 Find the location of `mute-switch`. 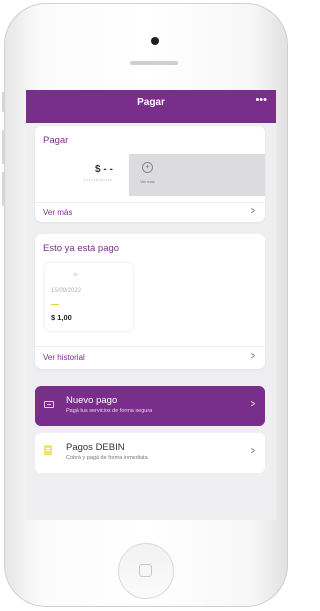

mute-switch is located at coordinates (3, 102).